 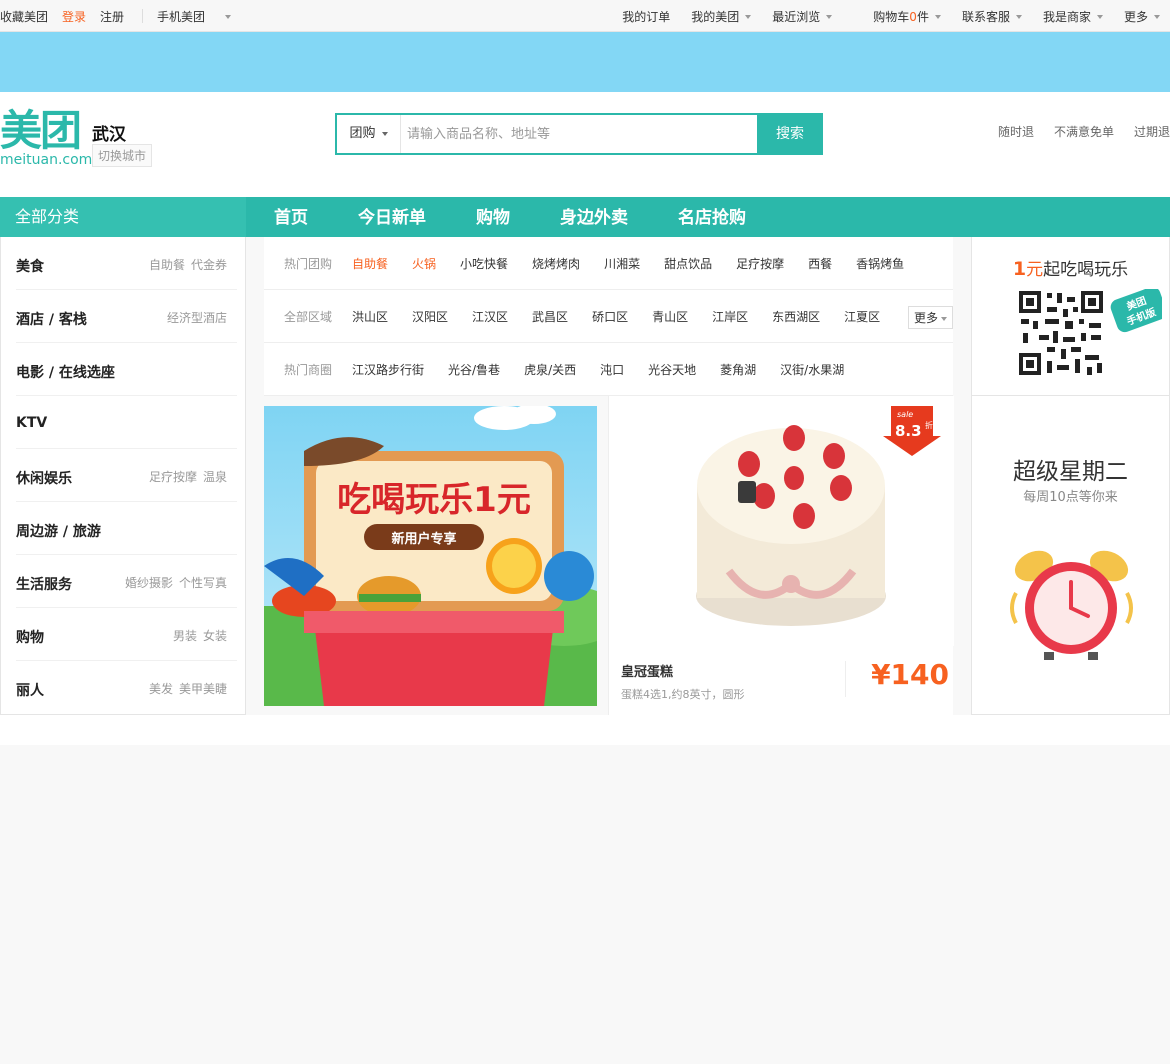 I want to click on deal-title: 皇冠蛋糕, so click(x=647, y=670).